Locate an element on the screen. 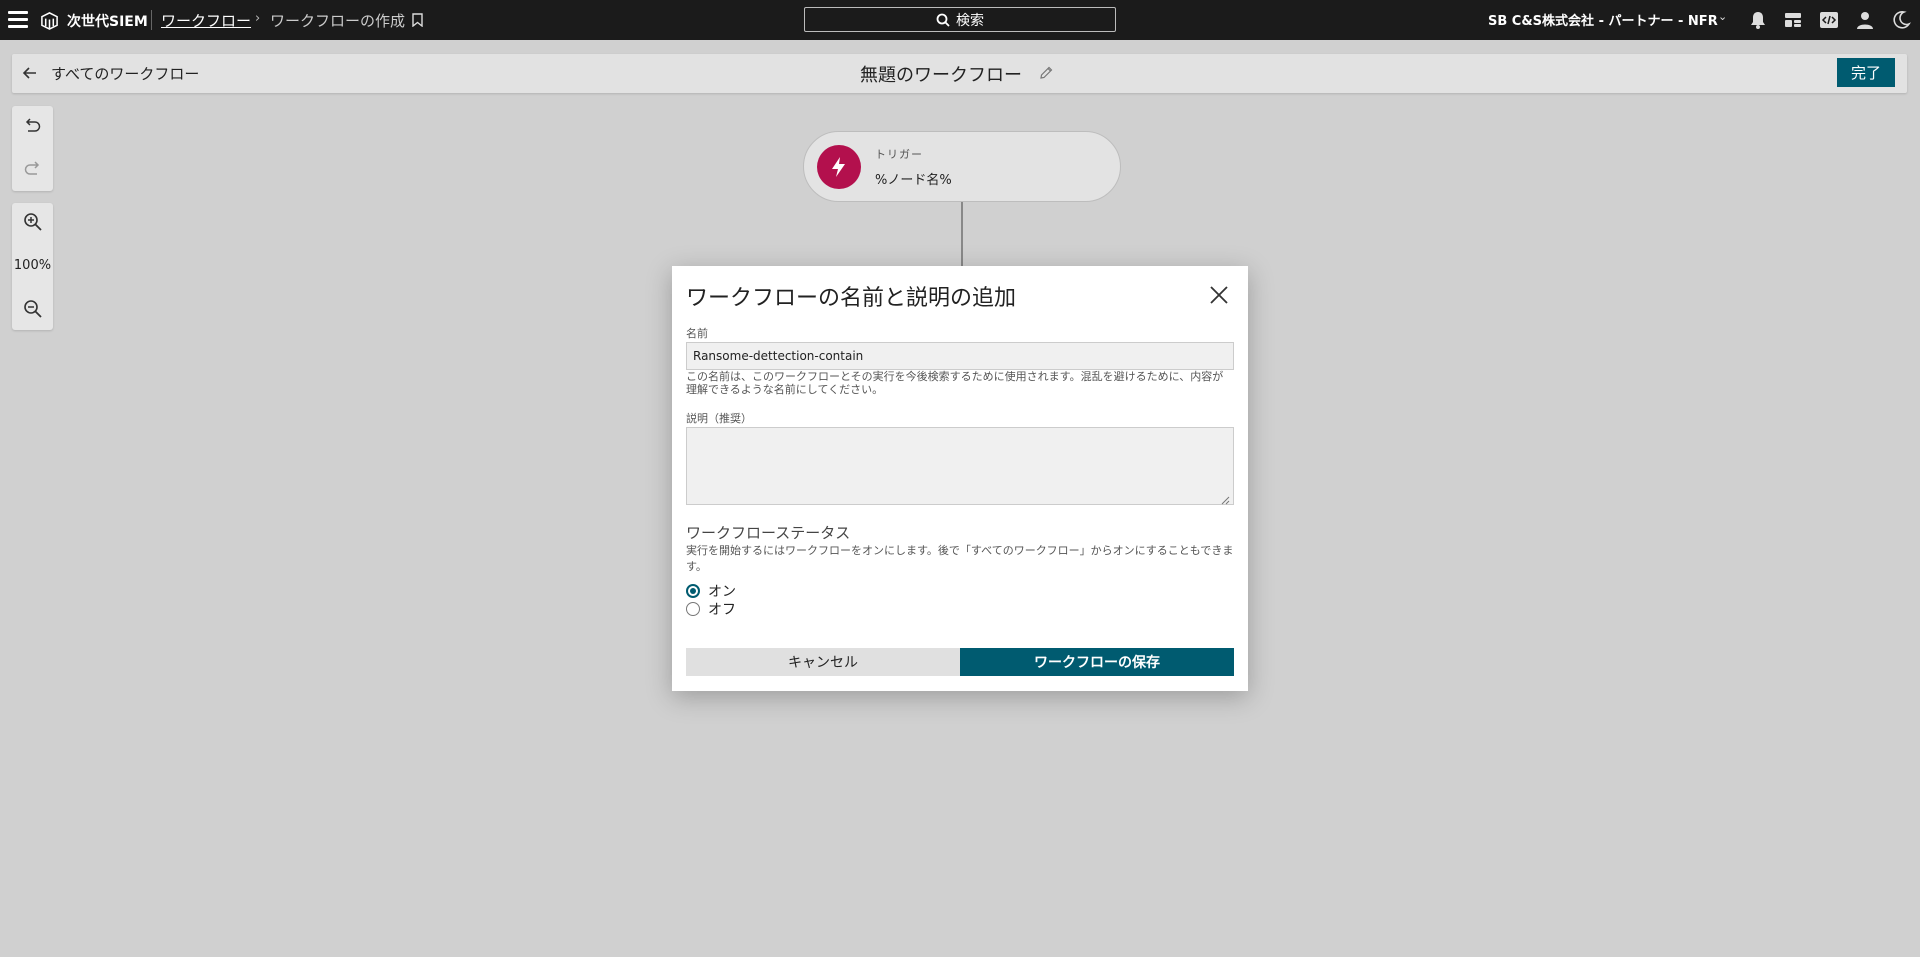 The width and height of the screenshot is (1920, 957). bell-icon is located at coordinates (1758, 20).